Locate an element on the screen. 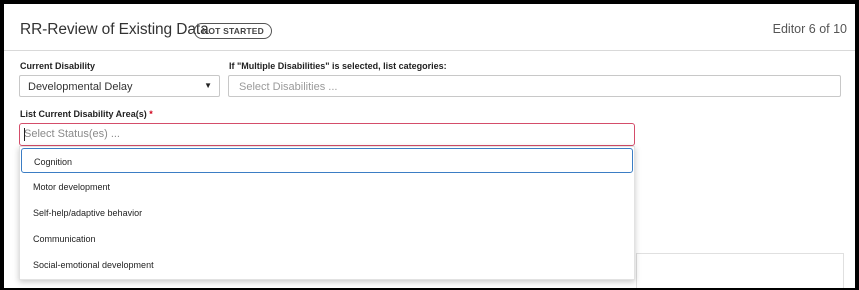 Image resolution: width=859 pixels, height=290 pixels. disability-areas-label: List Current Disability Area(s) * is located at coordinates (86, 114).